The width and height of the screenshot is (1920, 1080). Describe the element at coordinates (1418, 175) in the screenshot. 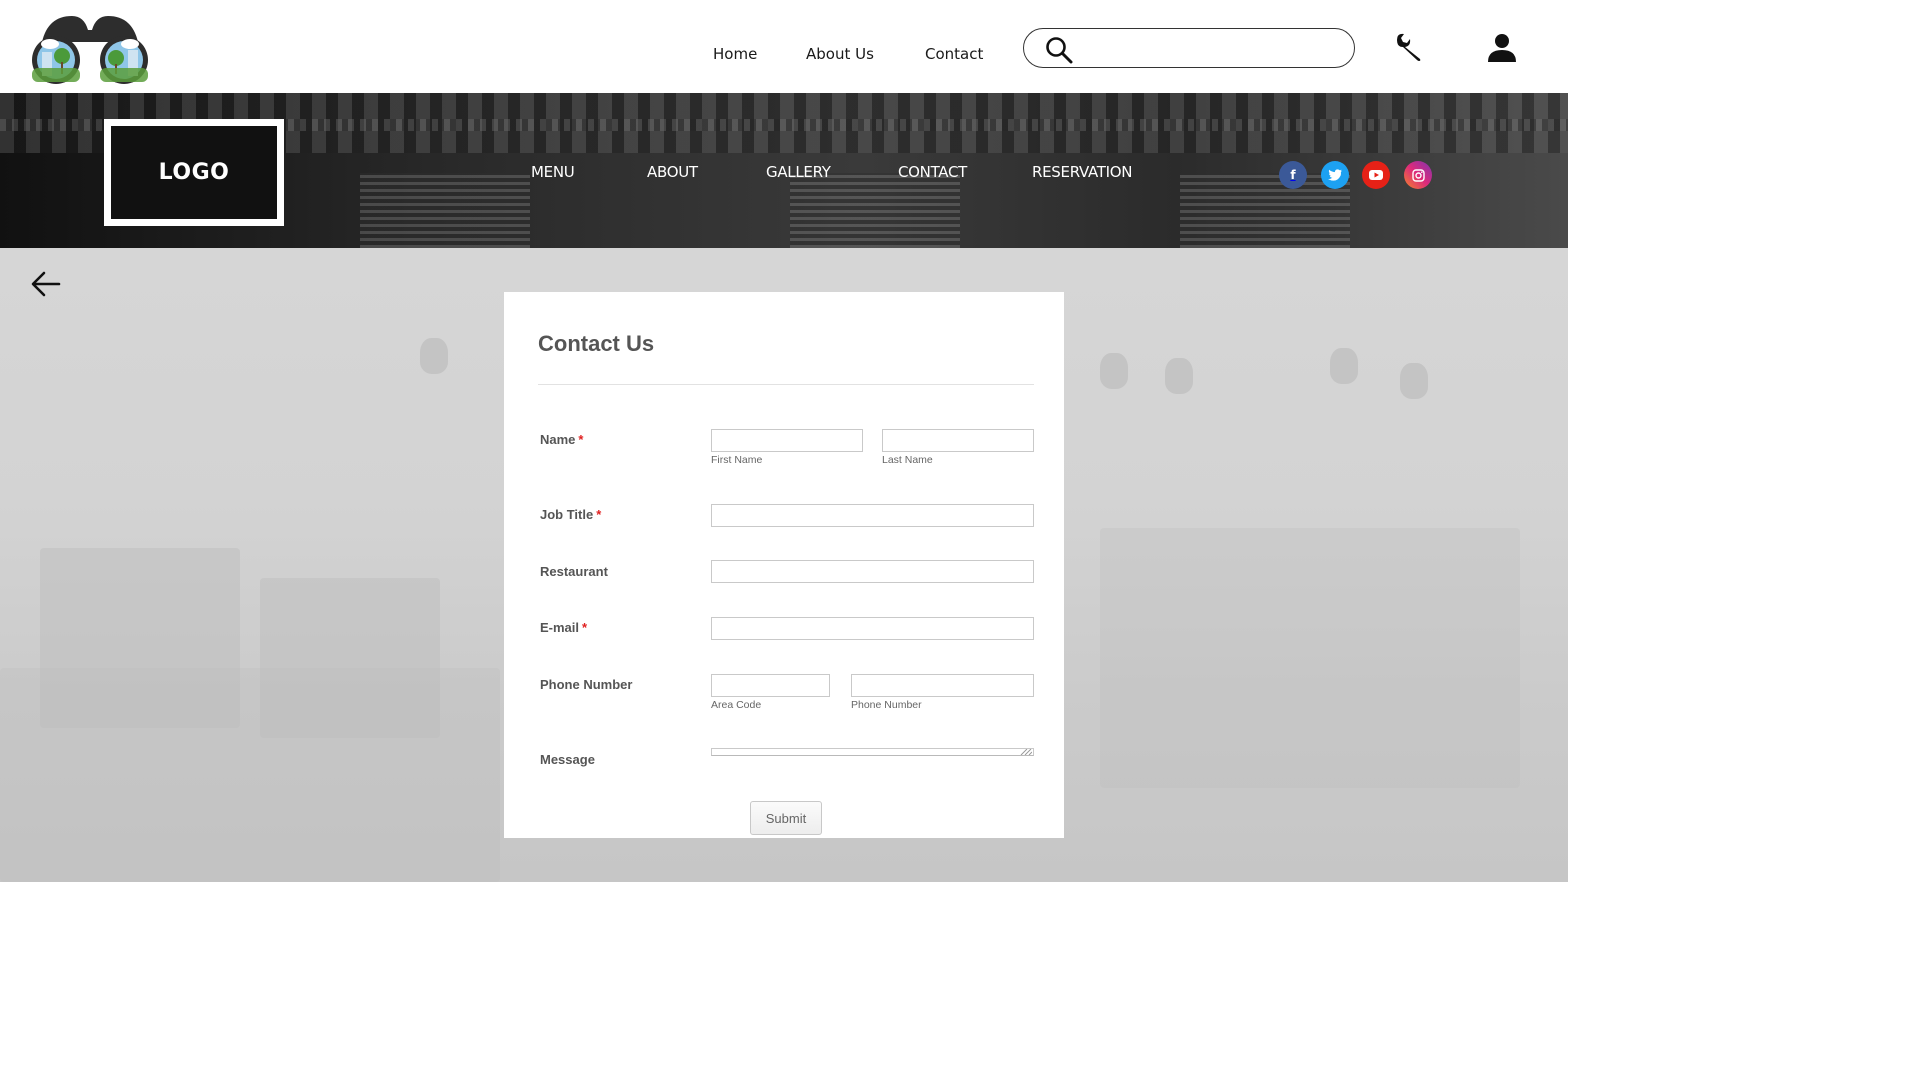

I see `instagram-icon` at that location.